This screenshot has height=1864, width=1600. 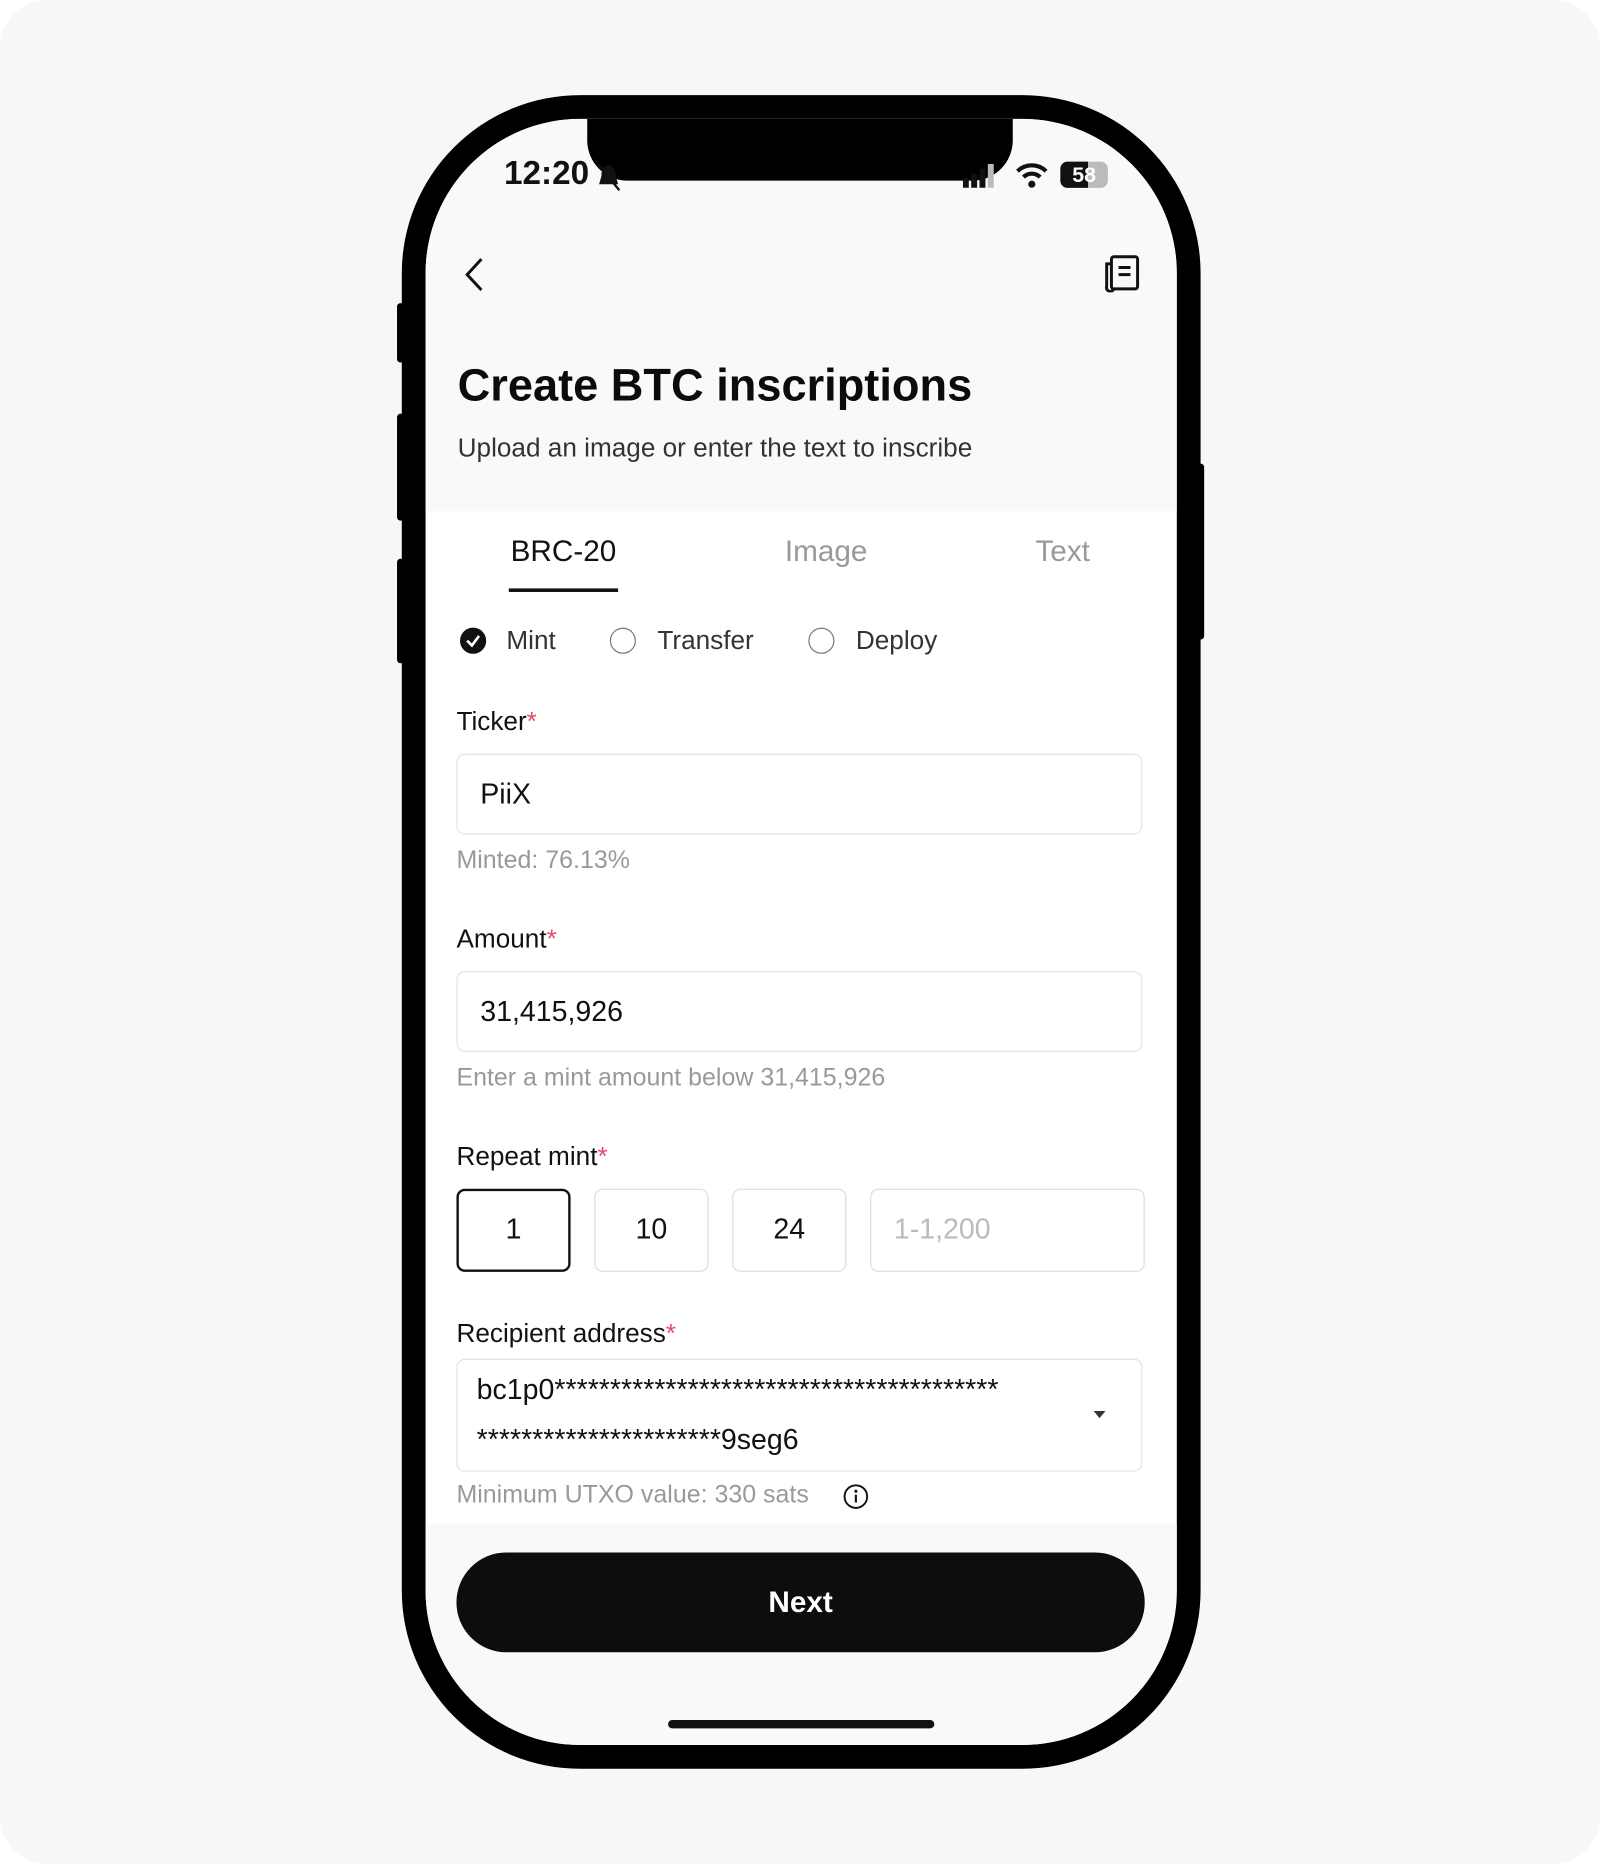 I want to click on tab-text: Text, so click(x=1062, y=552).